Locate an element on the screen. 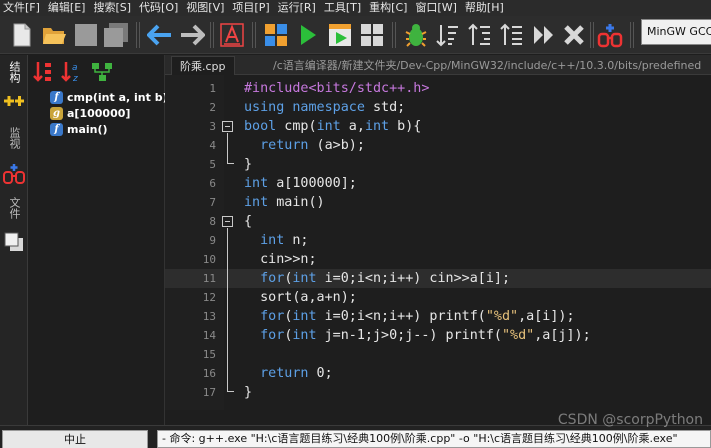 The height and width of the screenshot is (448, 711). menu-item: 文件[F] is located at coordinates (22, 8).